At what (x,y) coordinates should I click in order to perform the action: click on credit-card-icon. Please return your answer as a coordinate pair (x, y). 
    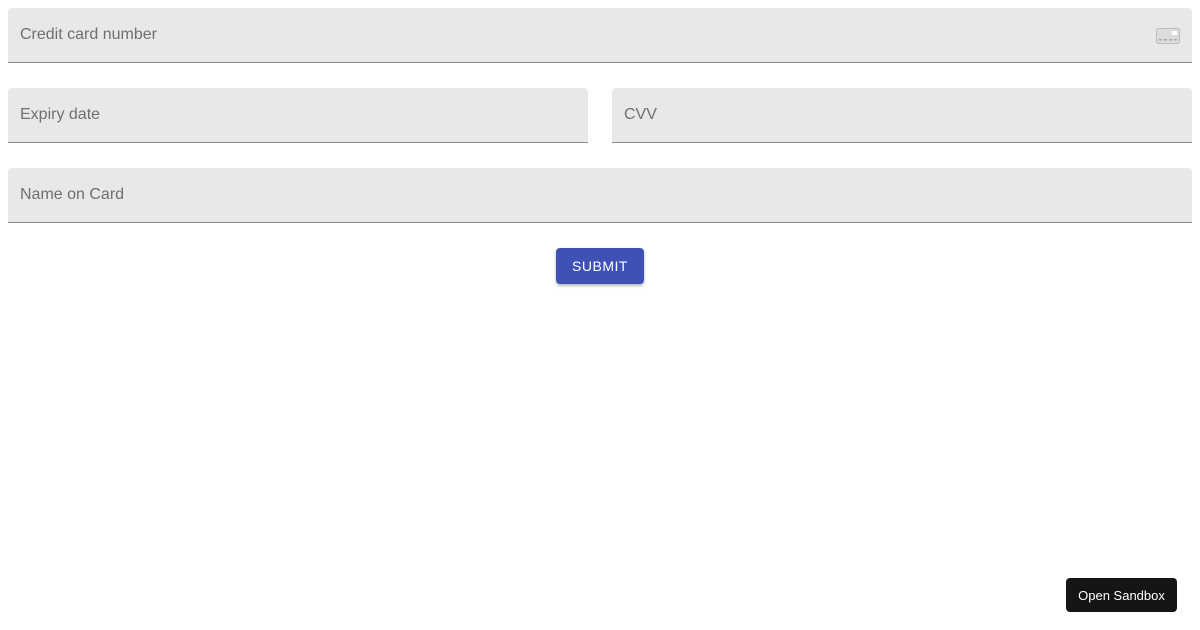
    Looking at the image, I should click on (1168, 36).